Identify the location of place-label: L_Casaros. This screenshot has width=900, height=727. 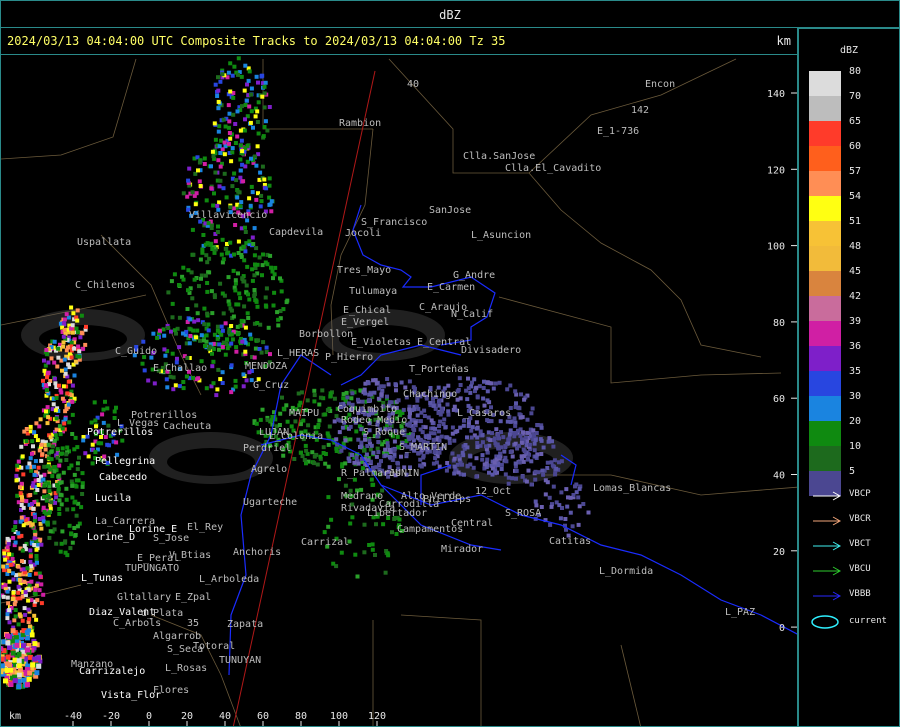
(484, 413).